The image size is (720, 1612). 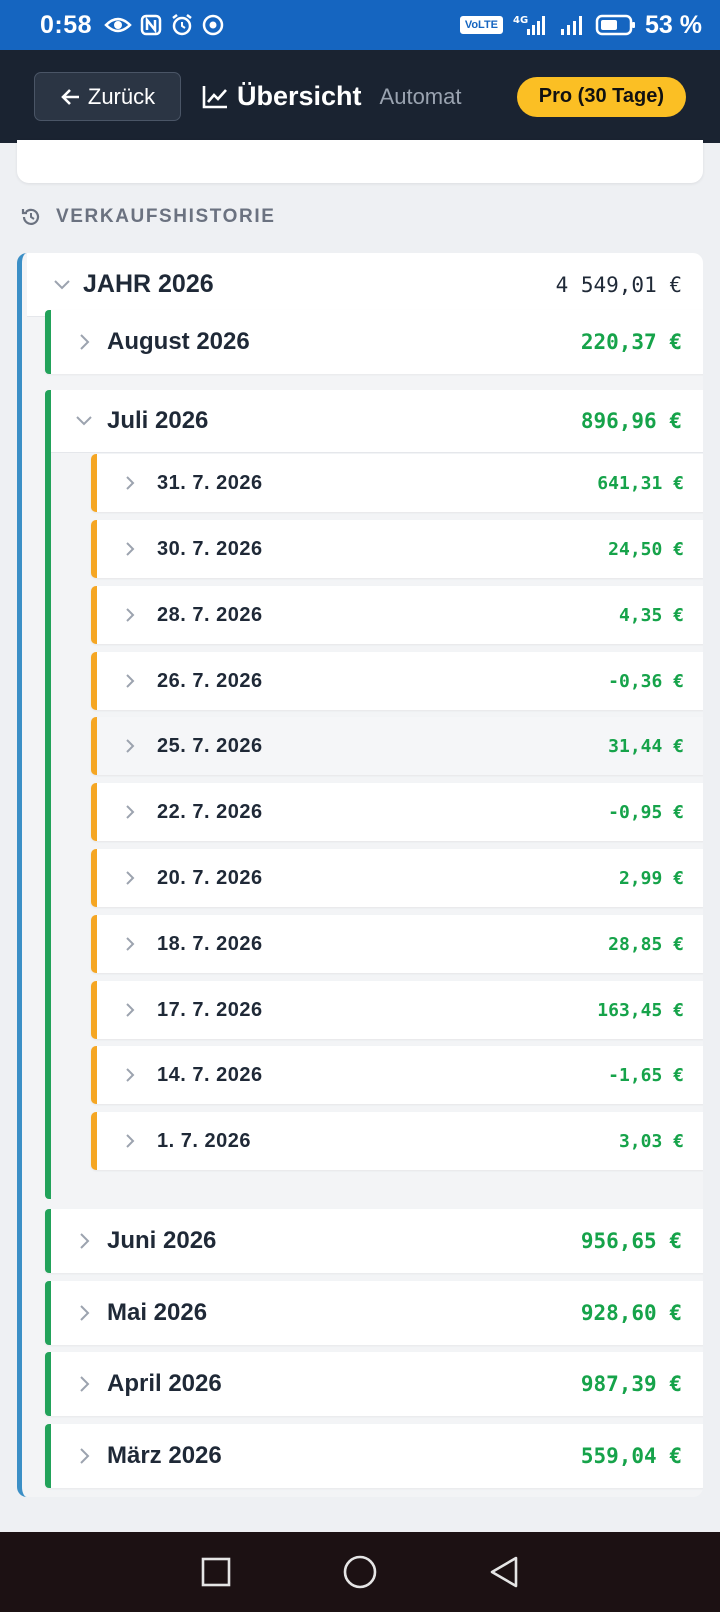 I want to click on year-header: JAHR 2026 4 549,01 €, so click(x=365, y=285).